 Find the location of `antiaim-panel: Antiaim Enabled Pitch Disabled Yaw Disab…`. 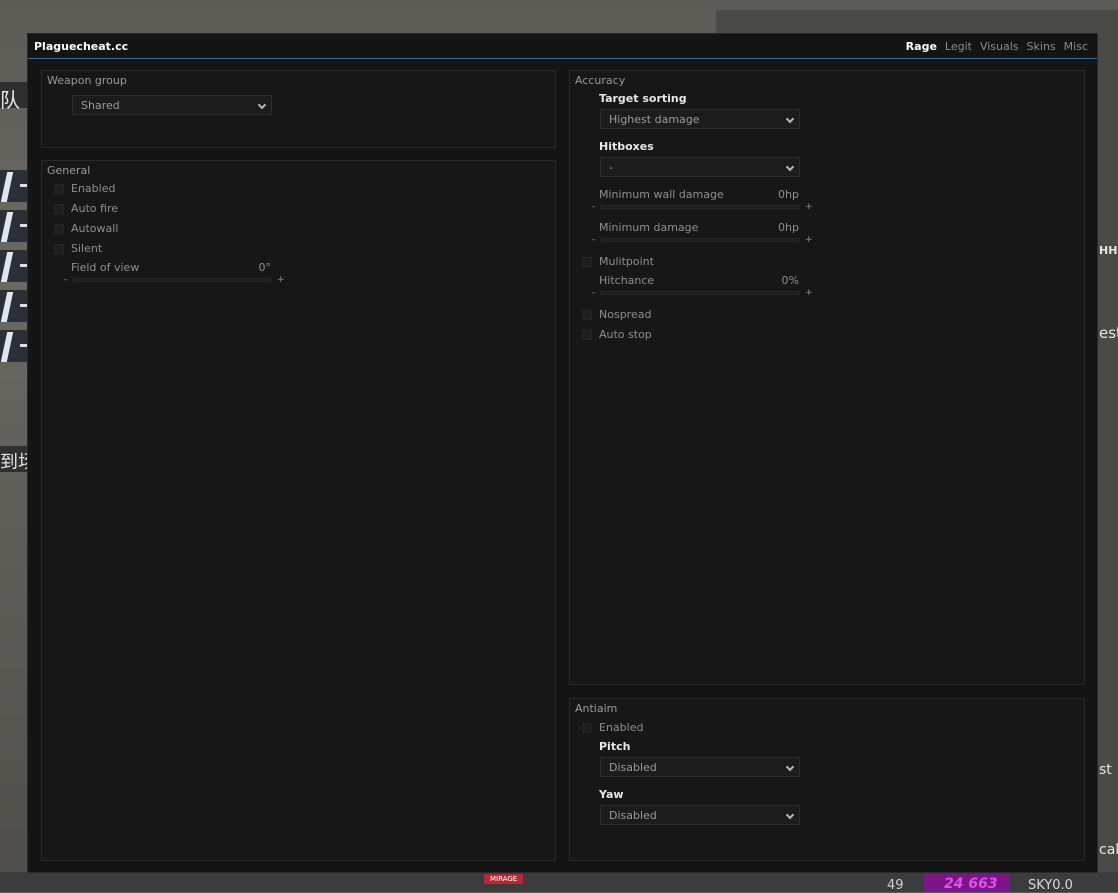

antiaim-panel: Antiaim Enabled Pitch Disabled Yaw Disab… is located at coordinates (827, 779).